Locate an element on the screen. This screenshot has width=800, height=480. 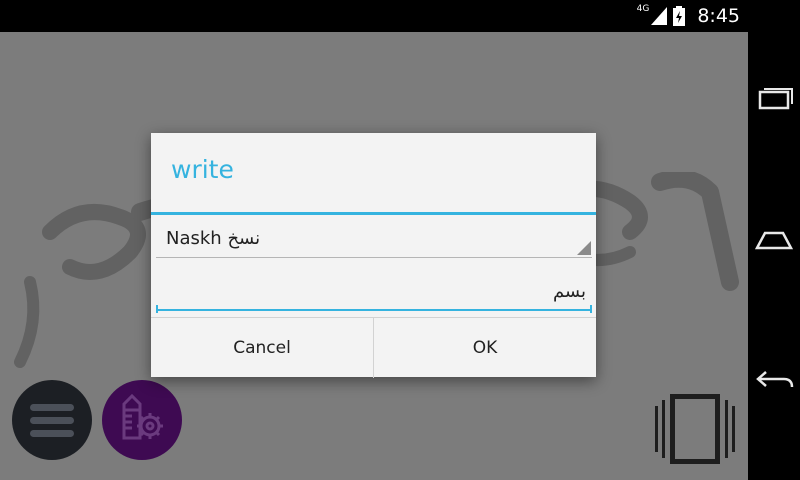
back-button is located at coordinates (774, 380).